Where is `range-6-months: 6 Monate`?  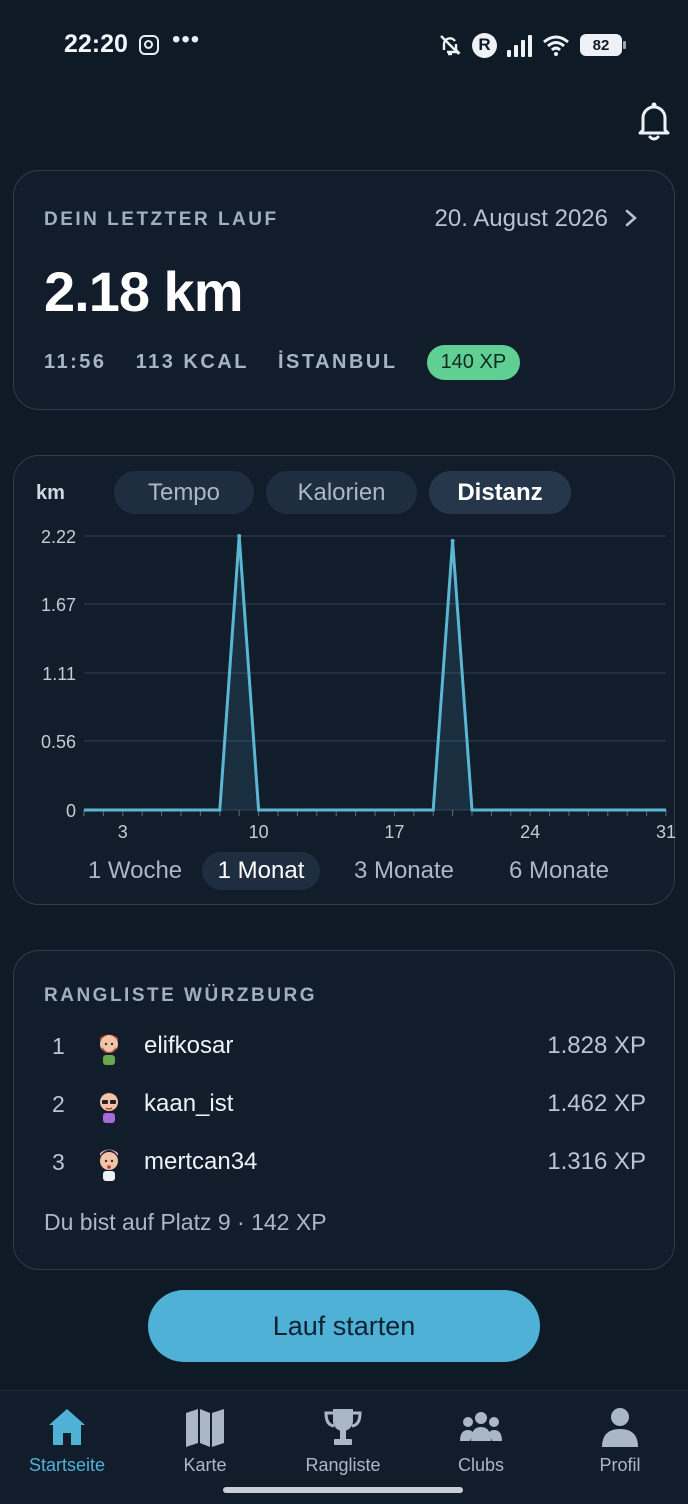 range-6-months: 6 Monate is located at coordinates (559, 871).